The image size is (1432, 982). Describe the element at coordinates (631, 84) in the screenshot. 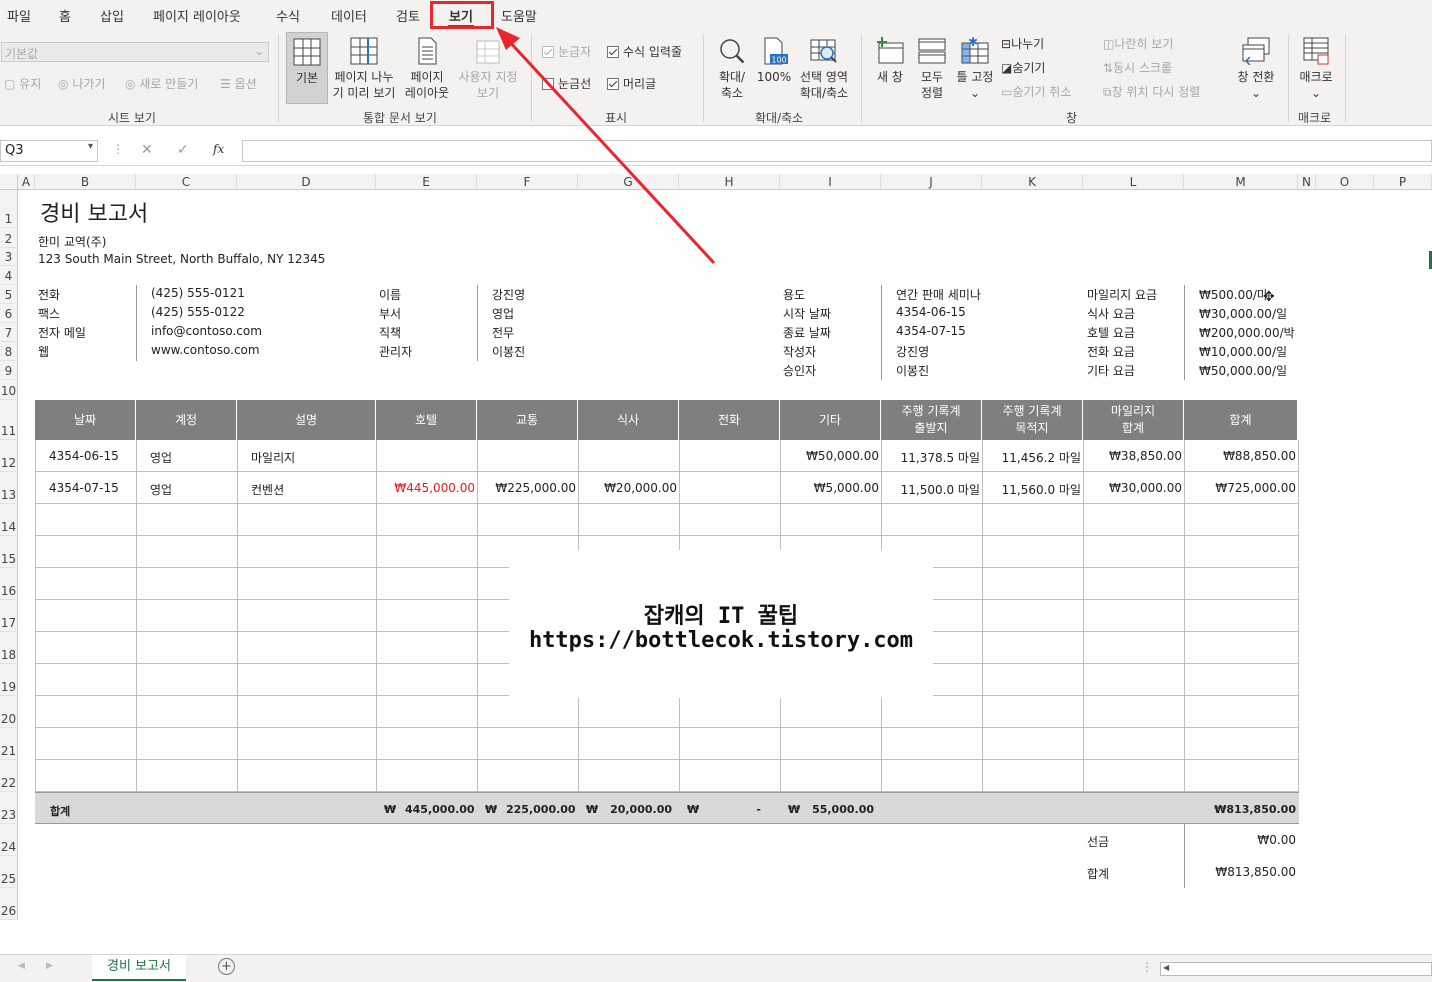

I see `headings-checkbox: 머리글` at that location.